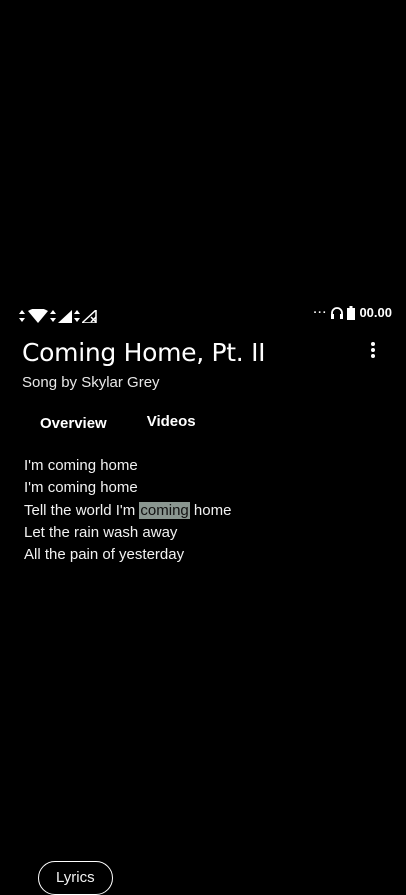 The height and width of the screenshot is (895, 406). What do you see at coordinates (210, 510) in the screenshot?
I see `lyric-segment: home` at bounding box center [210, 510].